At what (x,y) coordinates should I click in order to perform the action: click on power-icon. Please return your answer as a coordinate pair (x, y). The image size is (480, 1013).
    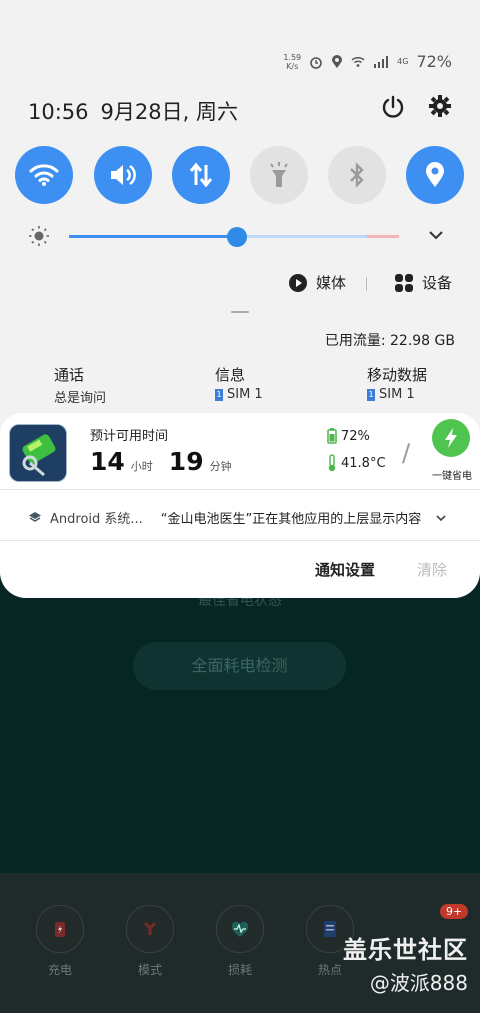
    Looking at the image, I should click on (393, 106).